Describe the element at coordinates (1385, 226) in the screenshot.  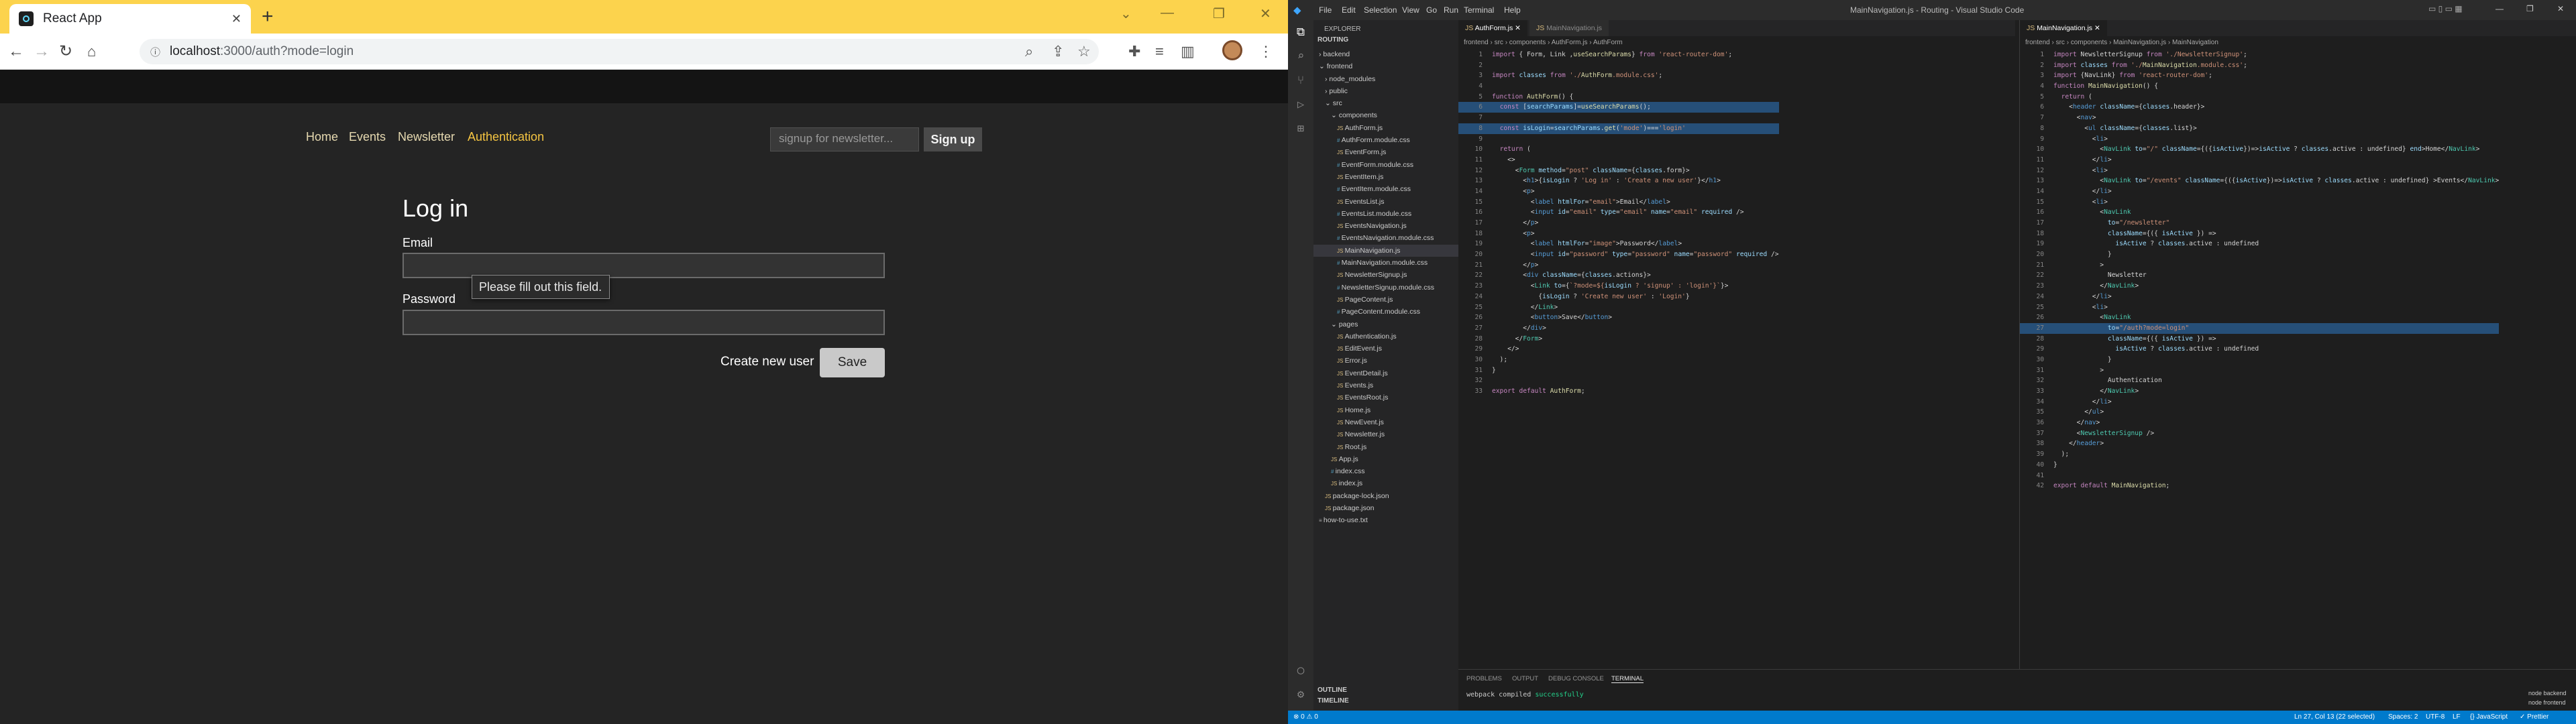
I see `tree-file: JS EventsNavigation.js` at that location.